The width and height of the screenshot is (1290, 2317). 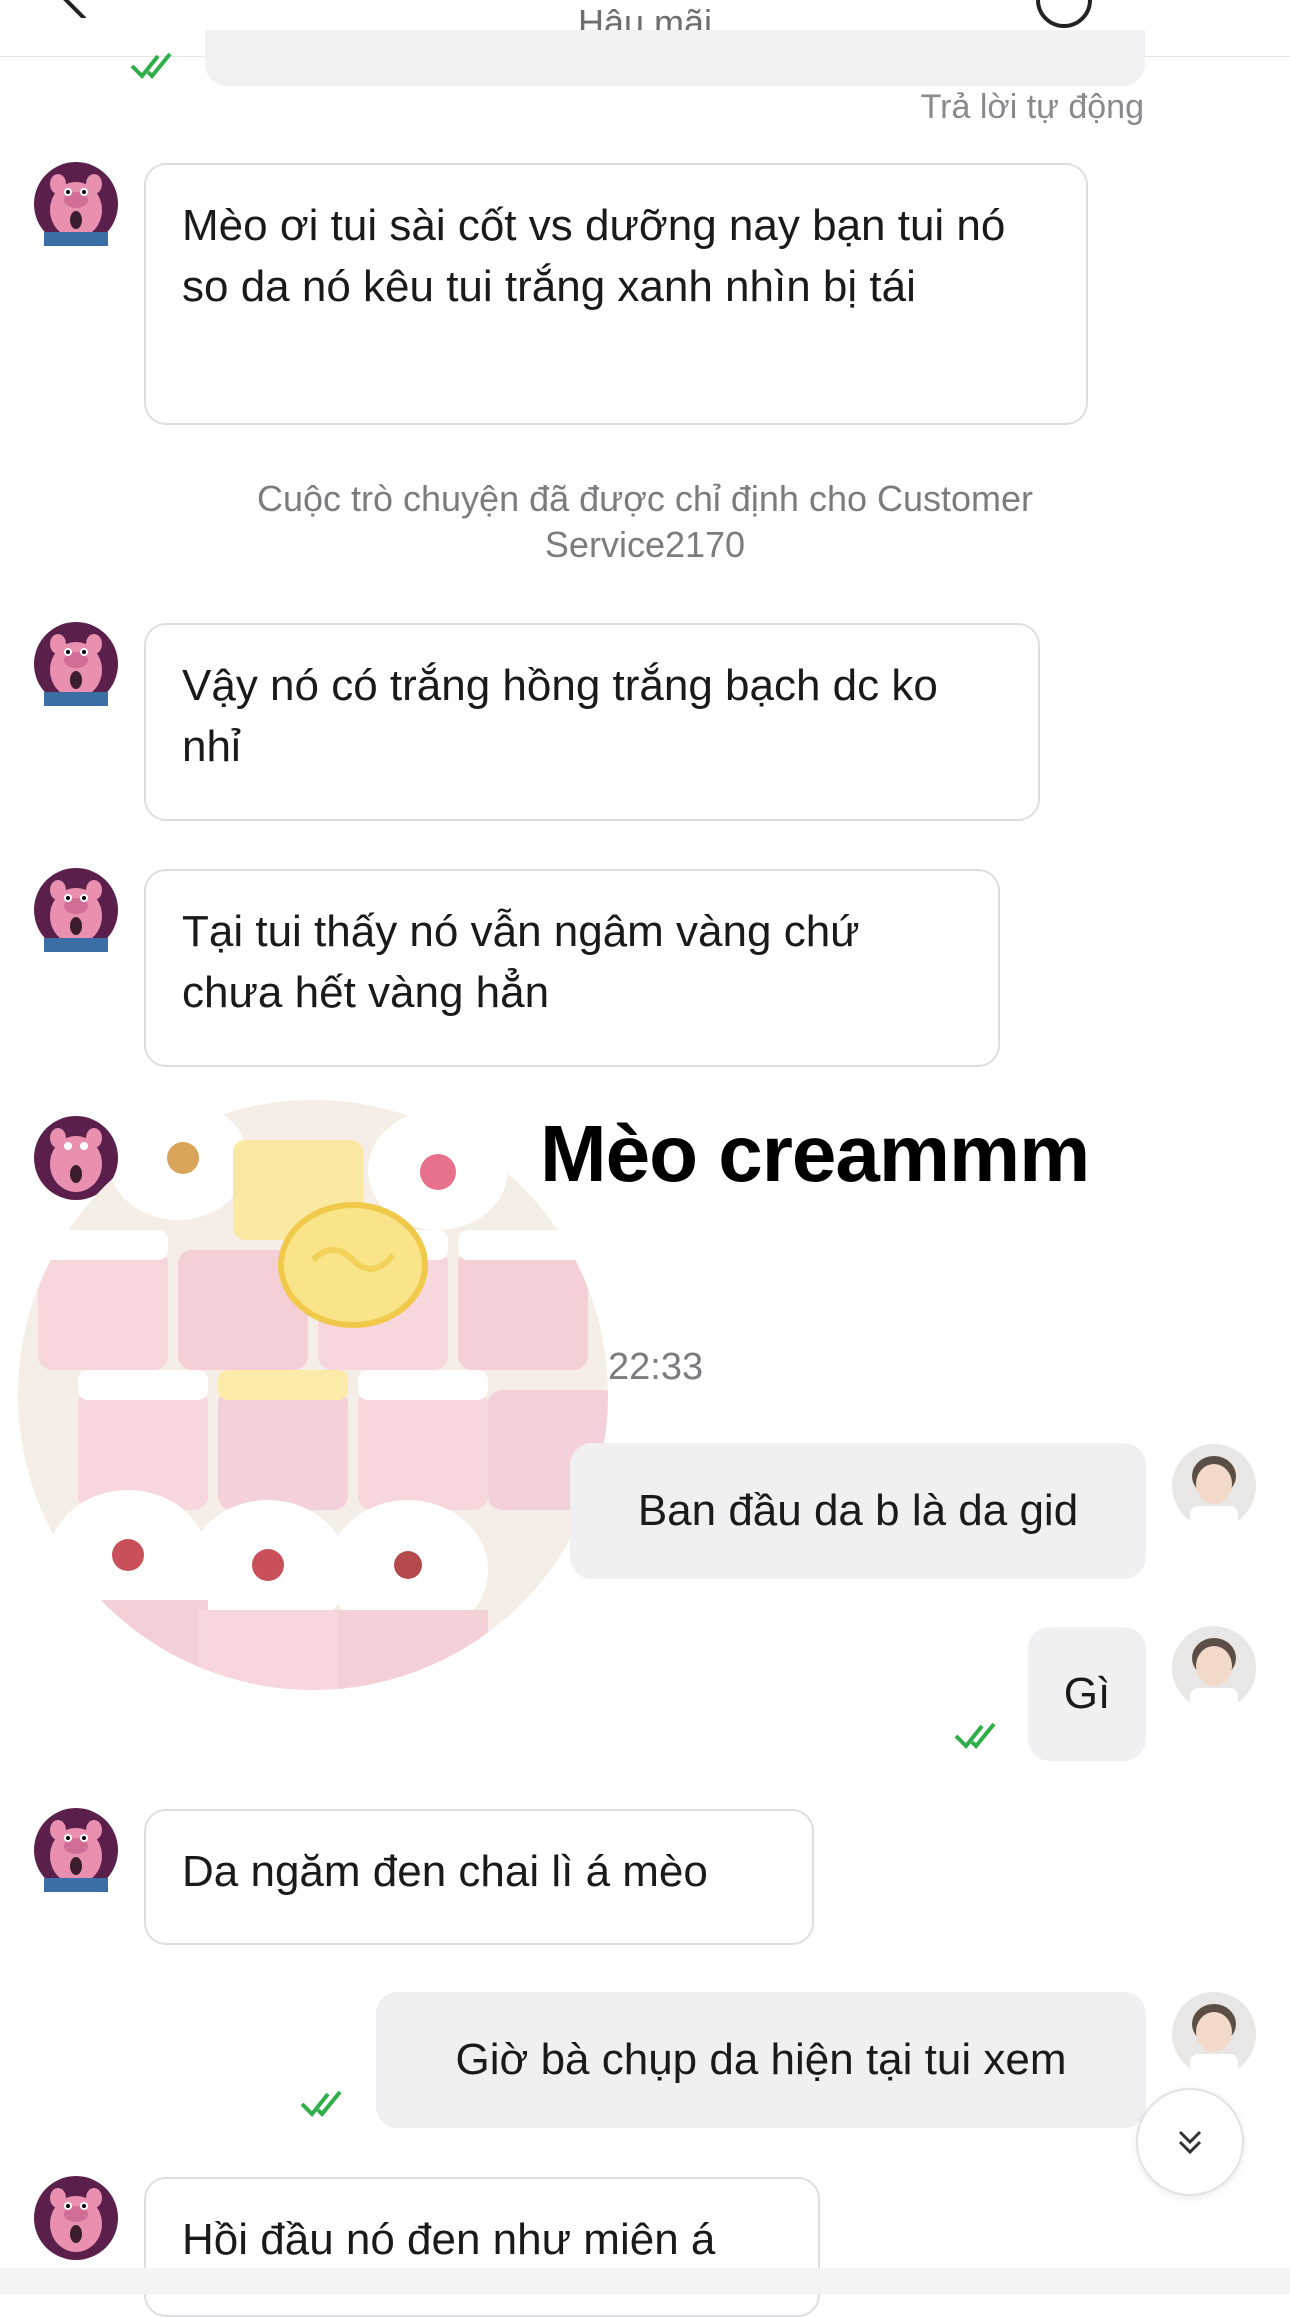 What do you see at coordinates (482, 2247) in the screenshot?
I see `incoming-message: Hồi đầu nó đen như miên á` at bounding box center [482, 2247].